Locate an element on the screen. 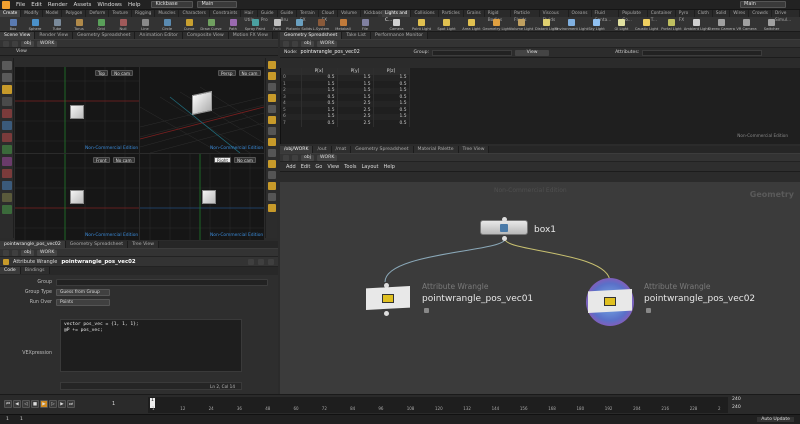 This screenshot has height=424, width=800. shelf-tool-spot-light: Spot Light is located at coordinates (446, 25).